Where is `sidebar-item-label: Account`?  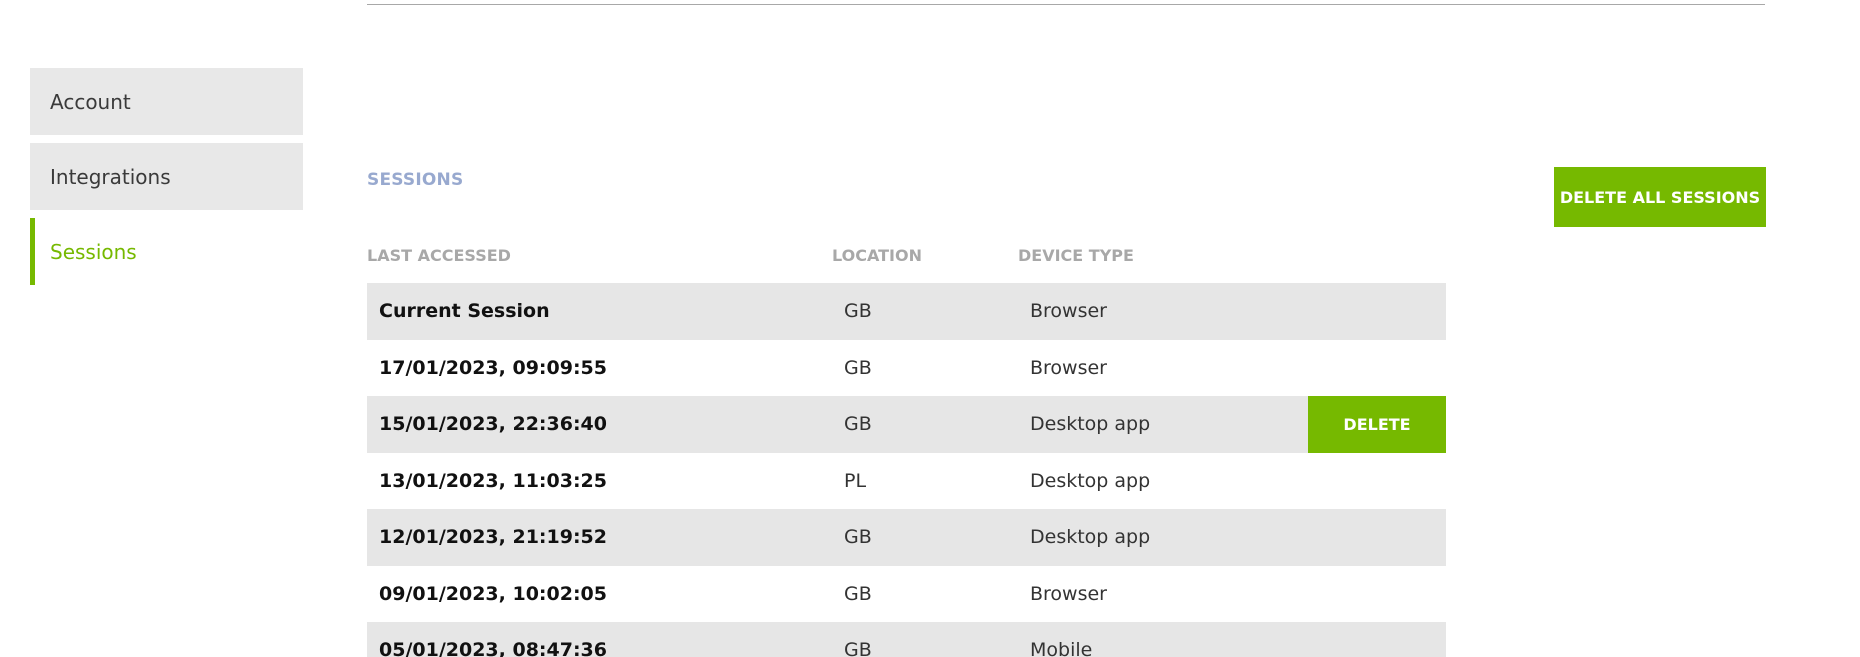
sidebar-item-label: Account is located at coordinates (90, 101).